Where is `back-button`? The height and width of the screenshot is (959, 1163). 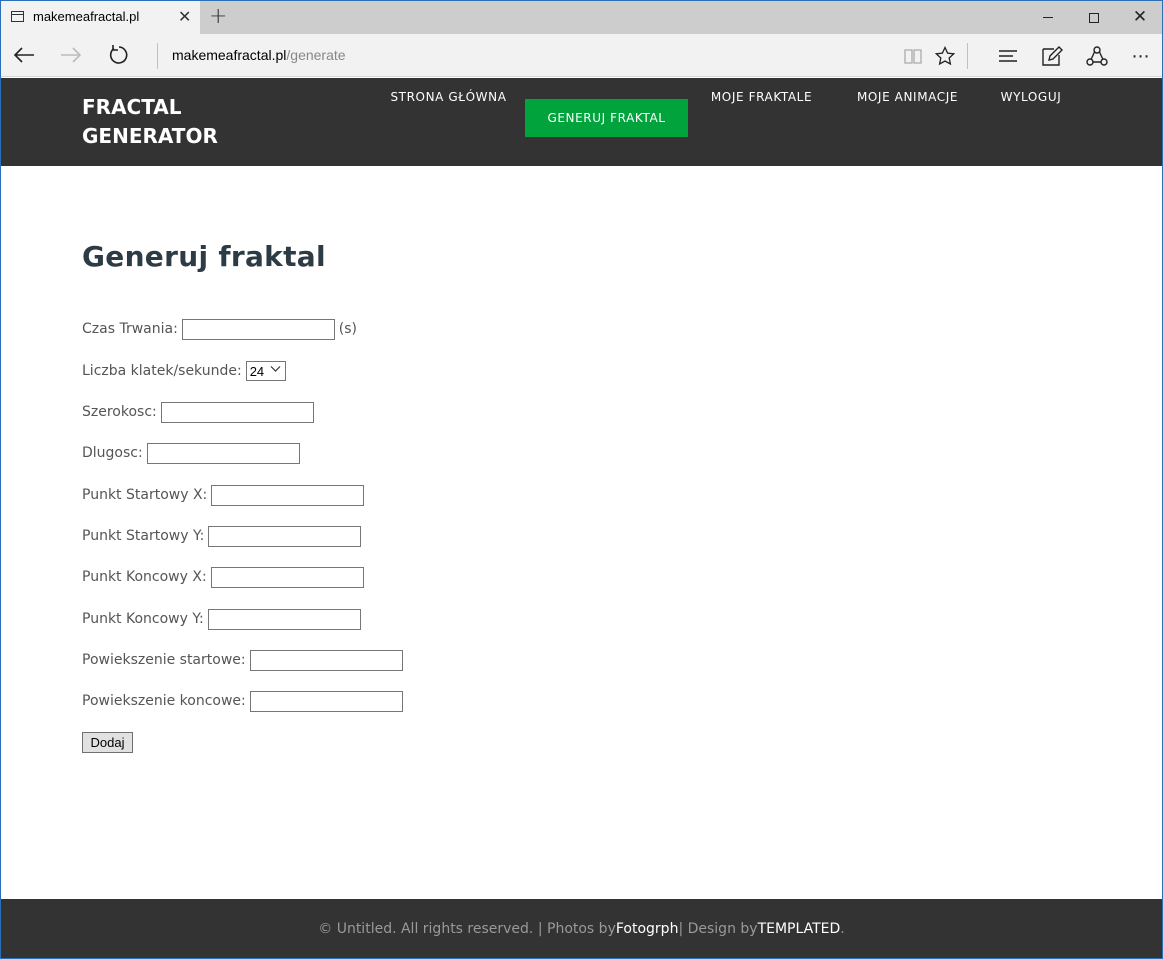
back-button is located at coordinates (24, 55).